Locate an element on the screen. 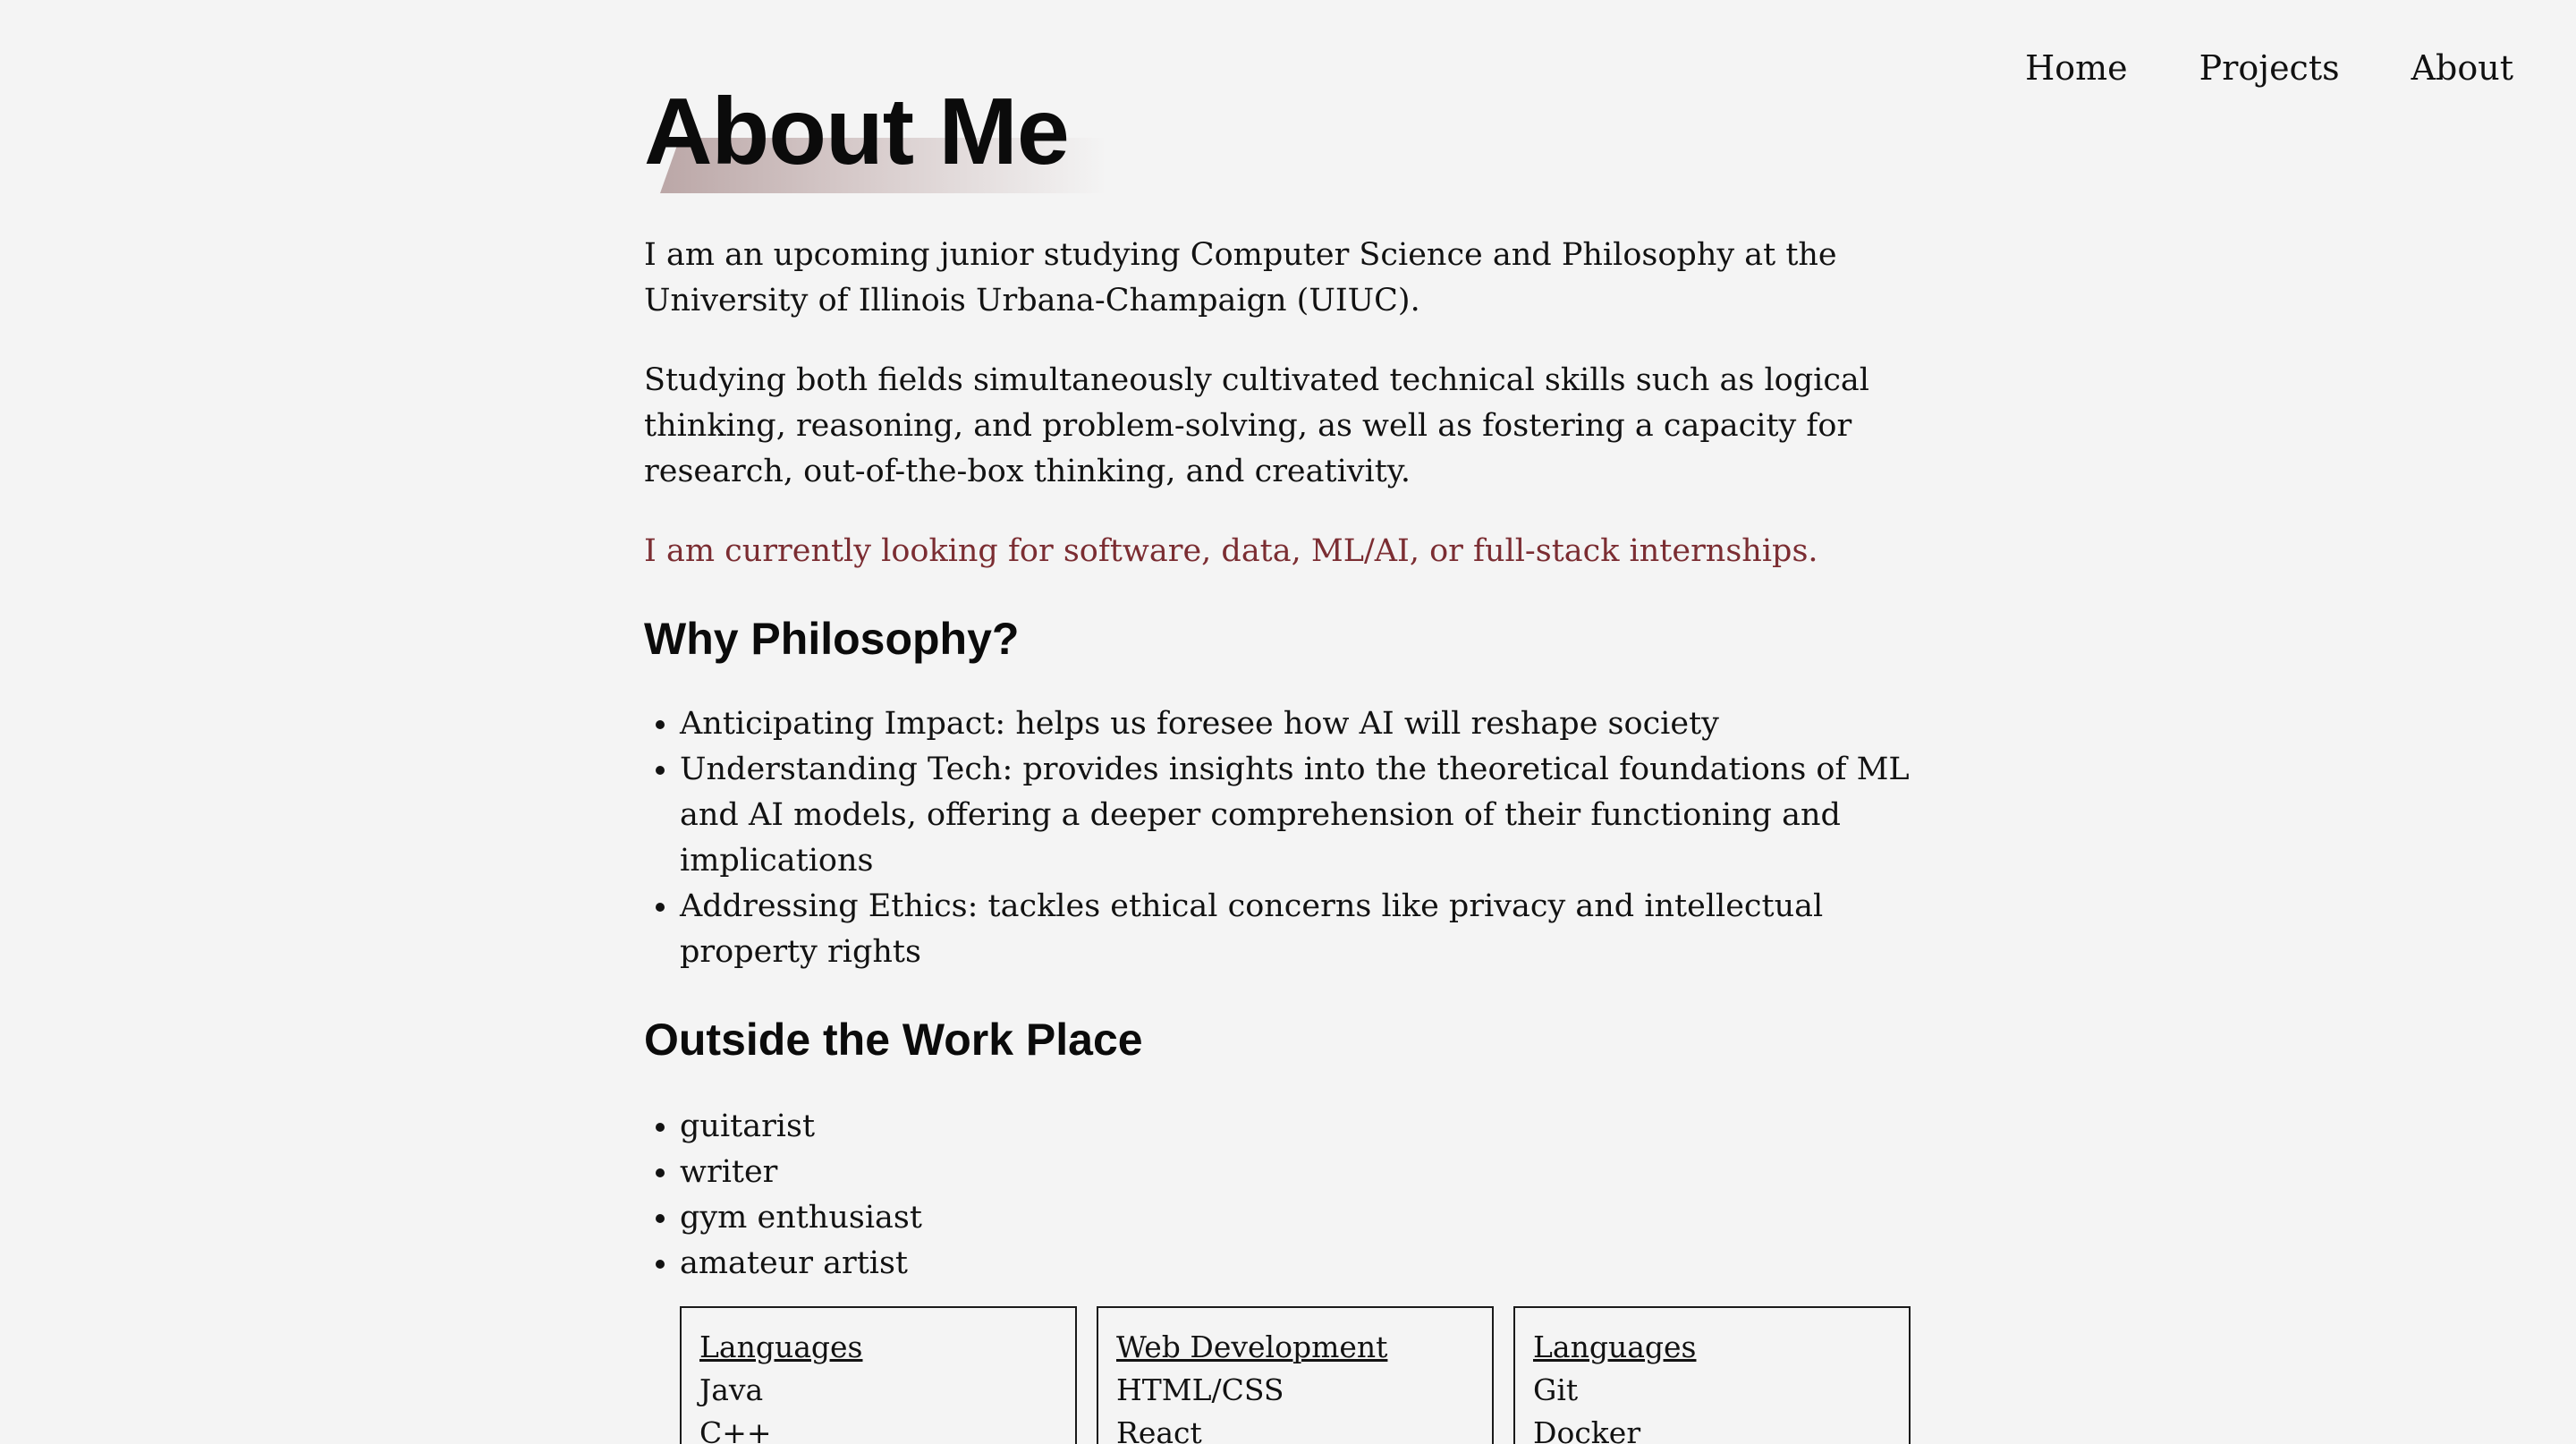 The image size is (2576, 1444). skill-item: C++ is located at coordinates (735, 1430).